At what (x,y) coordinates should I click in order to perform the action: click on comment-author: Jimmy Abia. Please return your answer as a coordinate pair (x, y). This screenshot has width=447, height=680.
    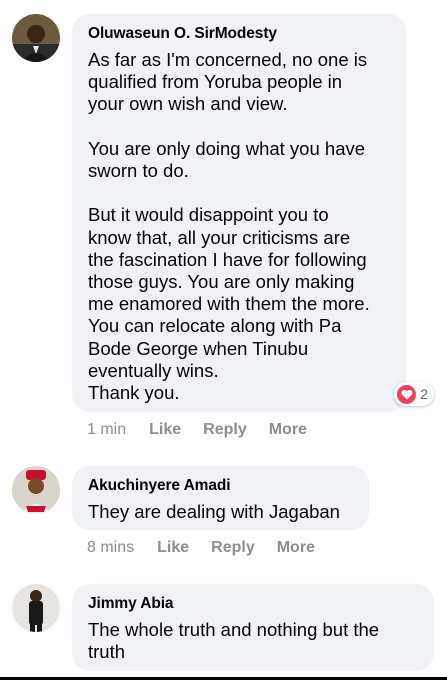
    Looking at the image, I should click on (254, 604).